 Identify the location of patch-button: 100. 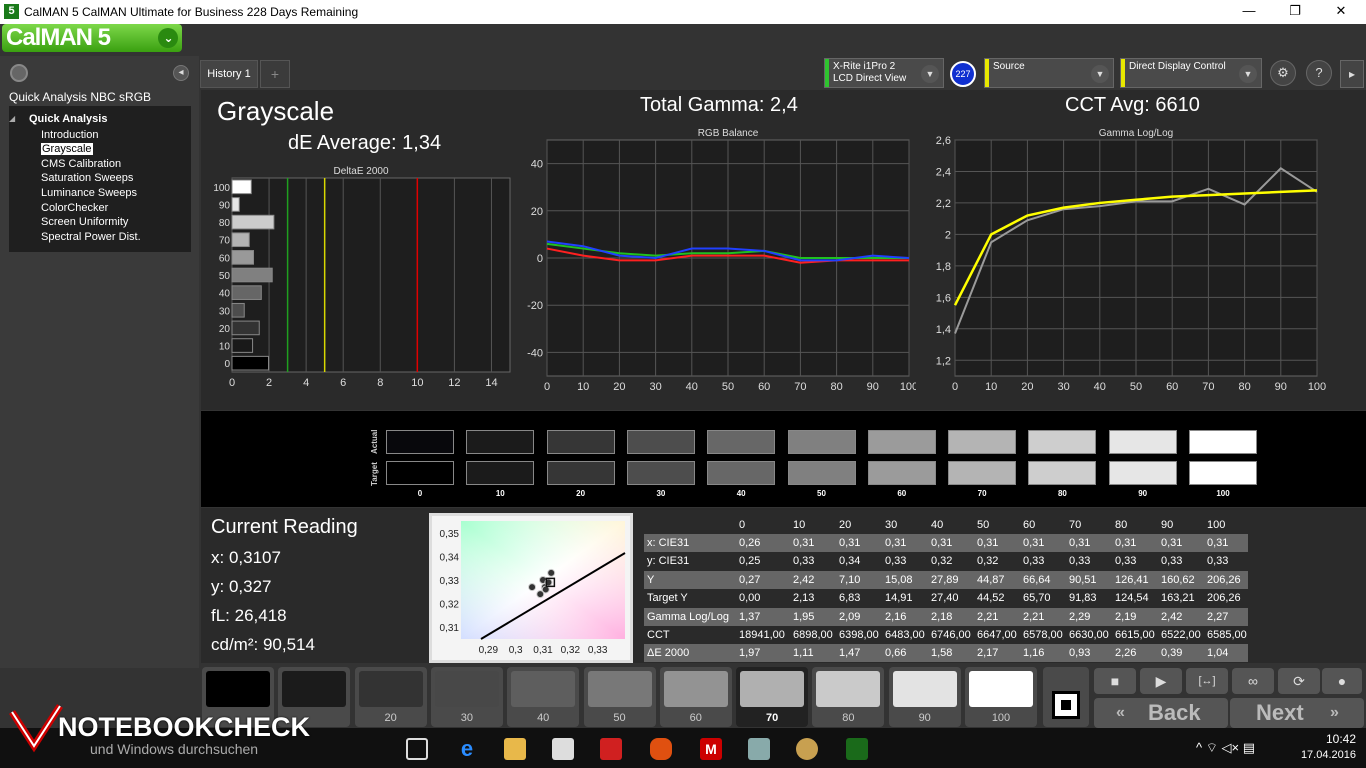
(1001, 697).